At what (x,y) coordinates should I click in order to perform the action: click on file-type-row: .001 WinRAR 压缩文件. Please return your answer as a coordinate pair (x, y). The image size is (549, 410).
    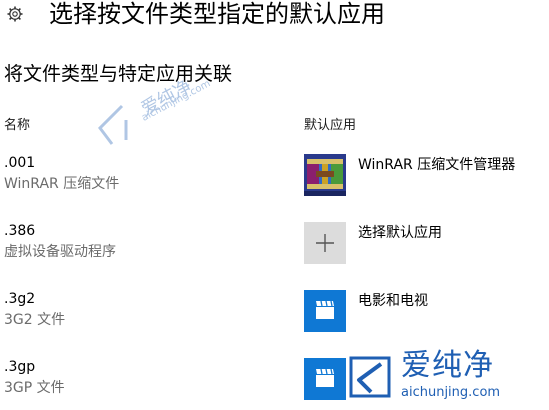
    Looking at the image, I should click on (144, 174).